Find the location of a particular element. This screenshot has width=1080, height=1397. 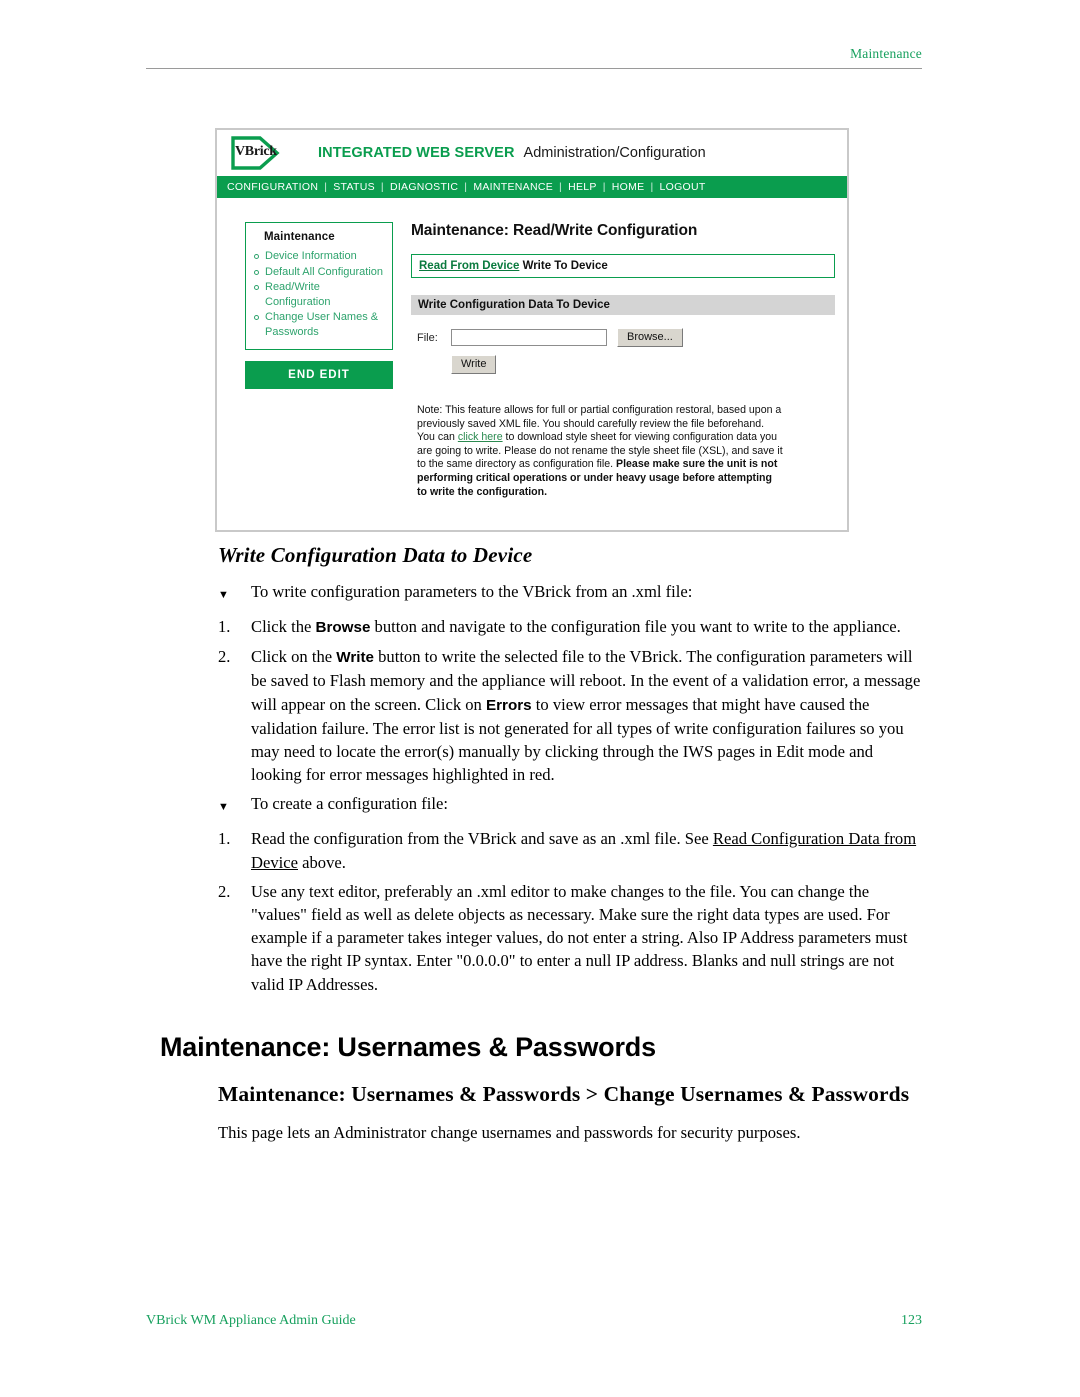

running-header-text: Maintenance is located at coordinates (886, 53).